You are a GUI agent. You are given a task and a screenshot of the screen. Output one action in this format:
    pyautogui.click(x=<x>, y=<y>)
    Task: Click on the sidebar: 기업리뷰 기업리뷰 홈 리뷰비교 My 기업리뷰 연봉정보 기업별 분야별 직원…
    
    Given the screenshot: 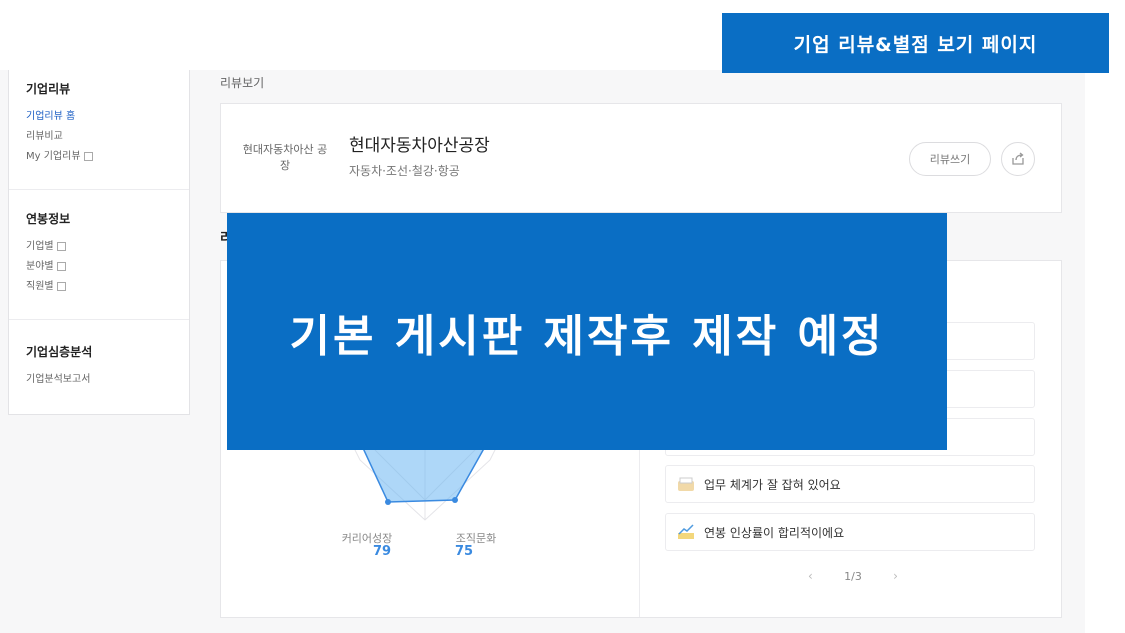 What is the action you would take?
    pyautogui.click(x=99, y=242)
    